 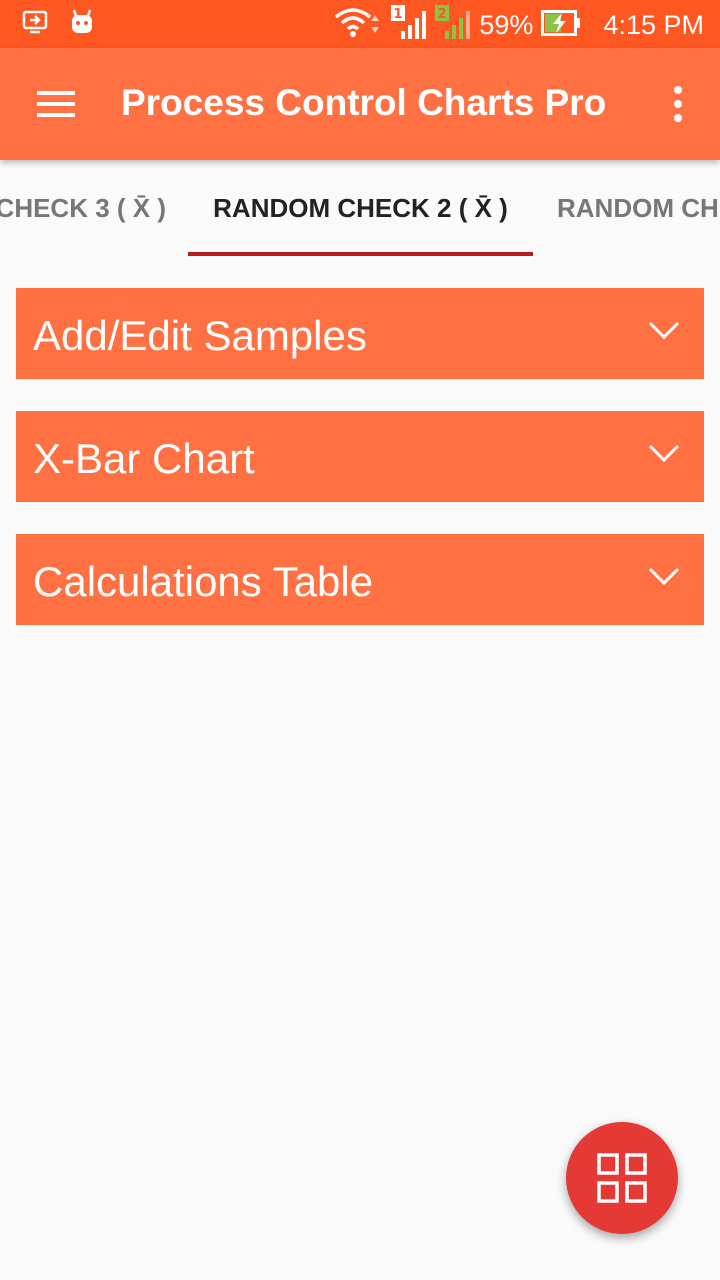 What do you see at coordinates (442, 14) in the screenshot?
I see `sim2-label: 2` at bounding box center [442, 14].